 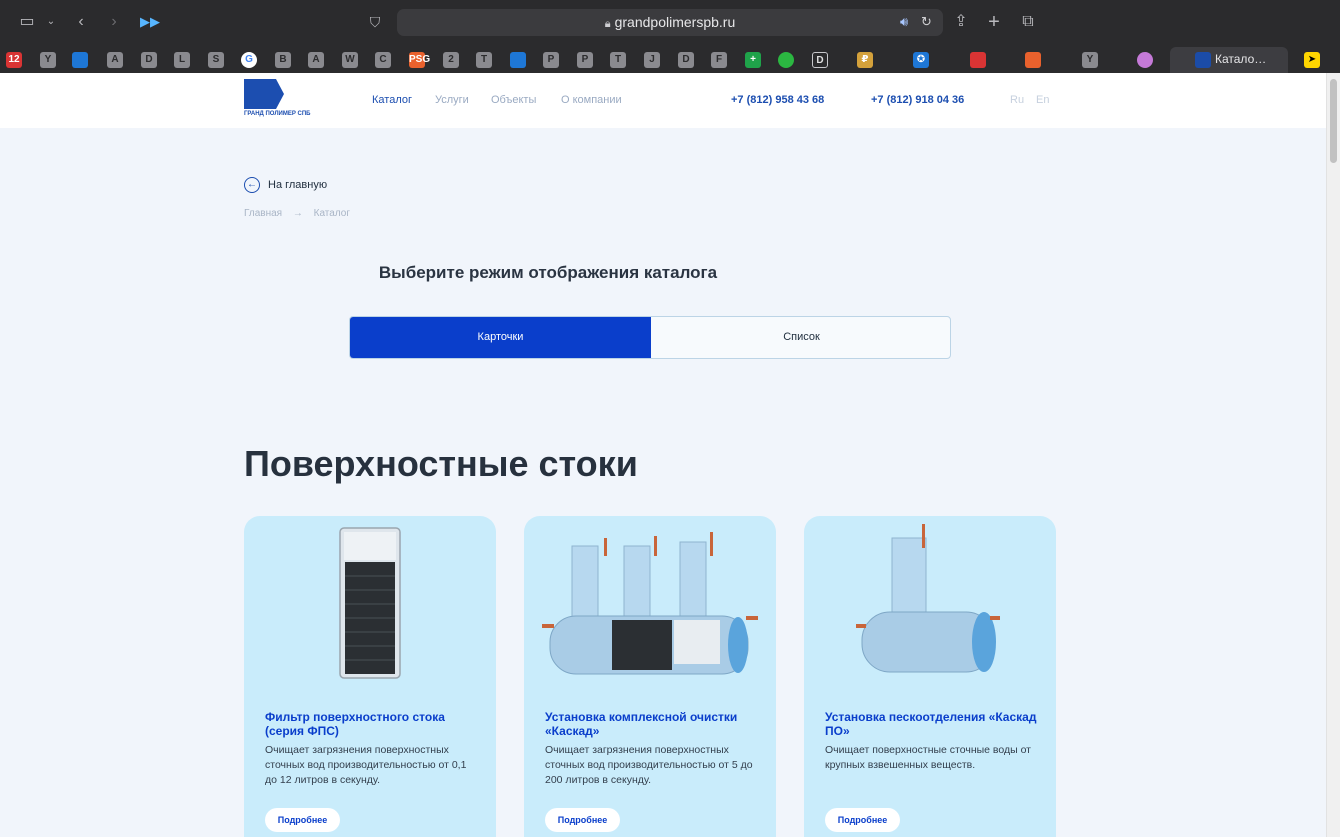 What do you see at coordinates (650, 603) in the screenshot?
I see `cascade-product-image` at bounding box center [650, 603].